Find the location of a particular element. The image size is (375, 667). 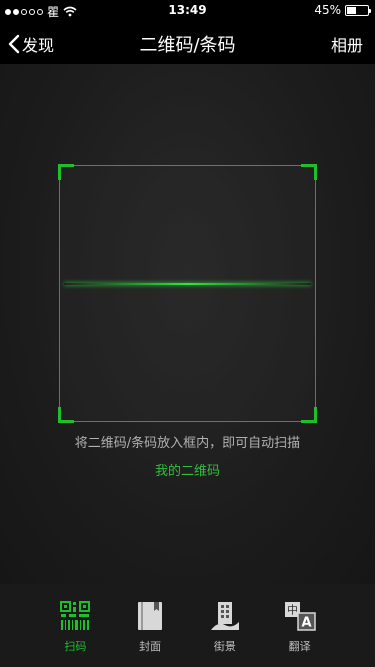

tab-street-view-label: 街景 is located at coordinates (224, 646).